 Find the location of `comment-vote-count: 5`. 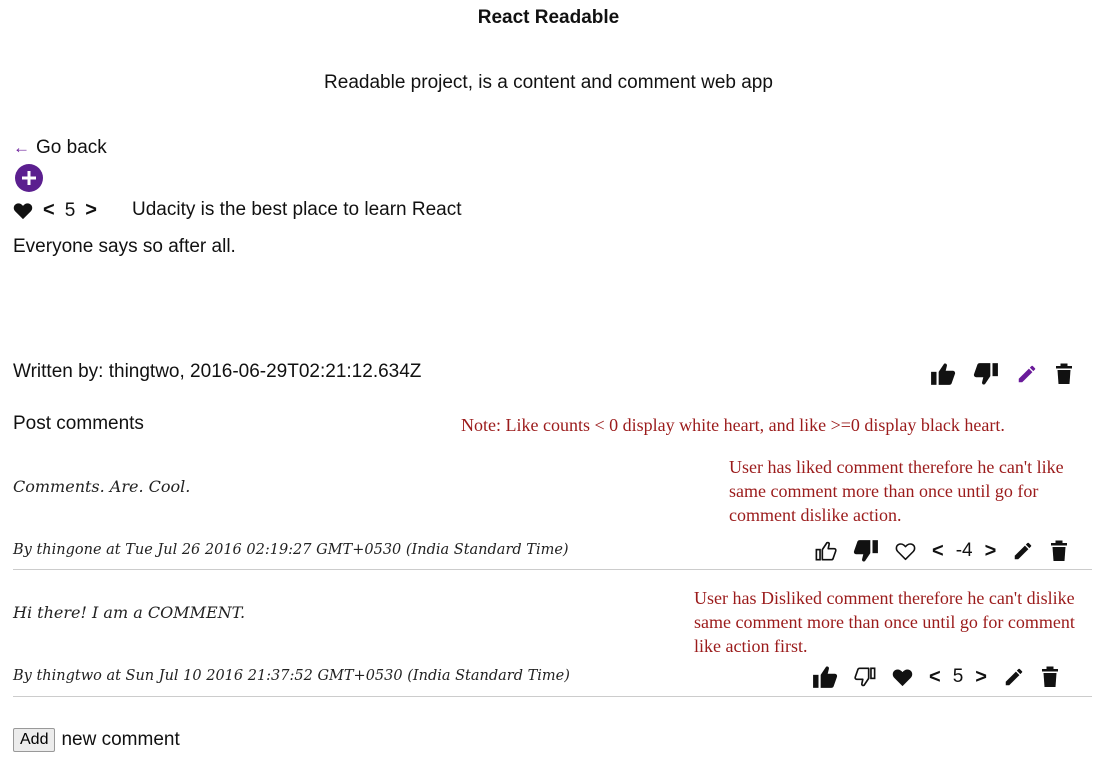

comment-vote-count: 5 is located at coordinates (958, 676).